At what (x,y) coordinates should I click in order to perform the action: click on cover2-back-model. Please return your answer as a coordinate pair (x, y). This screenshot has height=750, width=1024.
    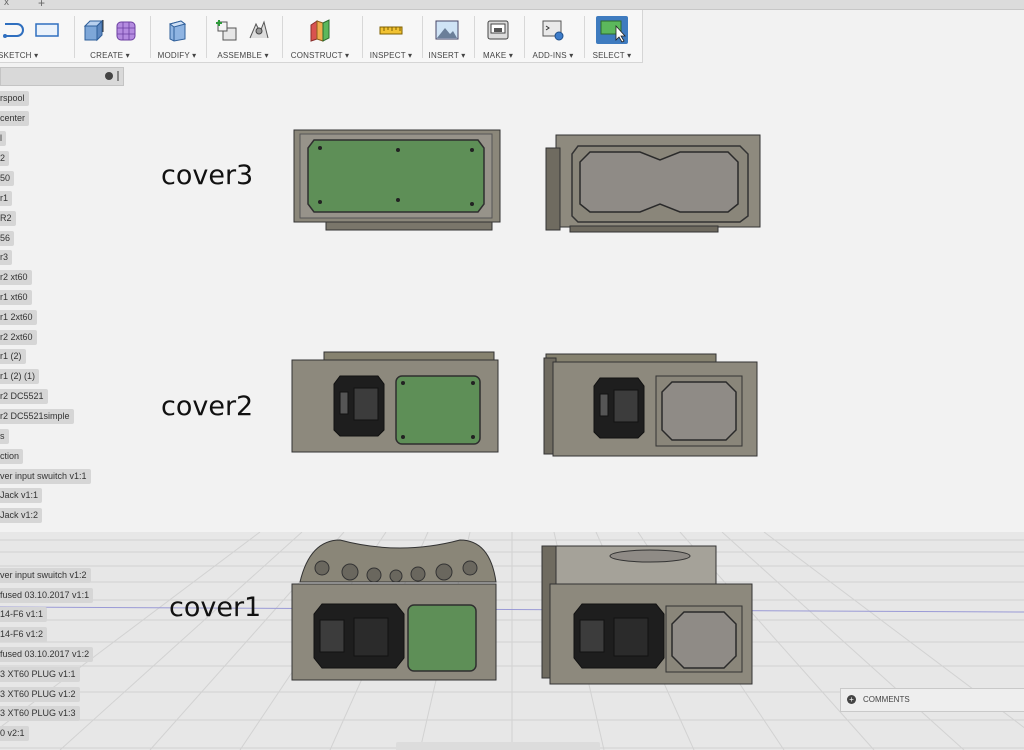
    Looking at the image, I should click on (650, 405).